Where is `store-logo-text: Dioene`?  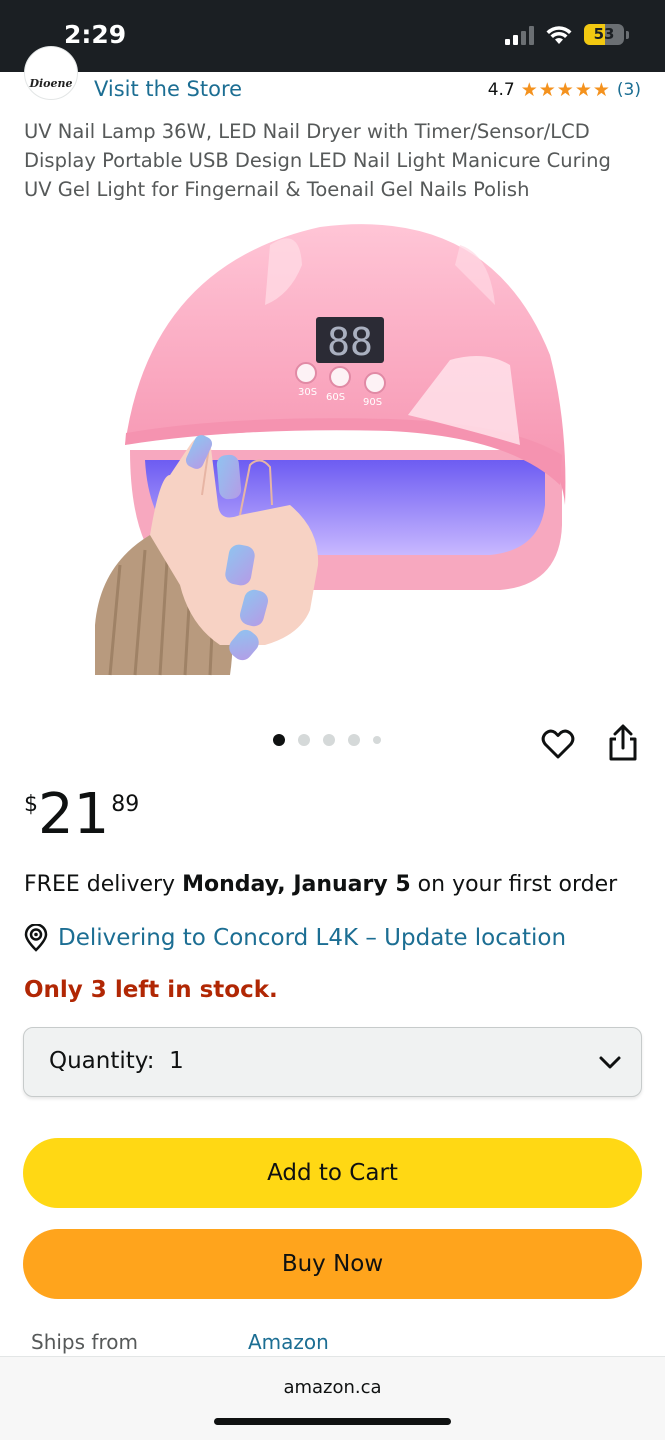
store-logo-text: Dioene is located at coordinates (51, 83).